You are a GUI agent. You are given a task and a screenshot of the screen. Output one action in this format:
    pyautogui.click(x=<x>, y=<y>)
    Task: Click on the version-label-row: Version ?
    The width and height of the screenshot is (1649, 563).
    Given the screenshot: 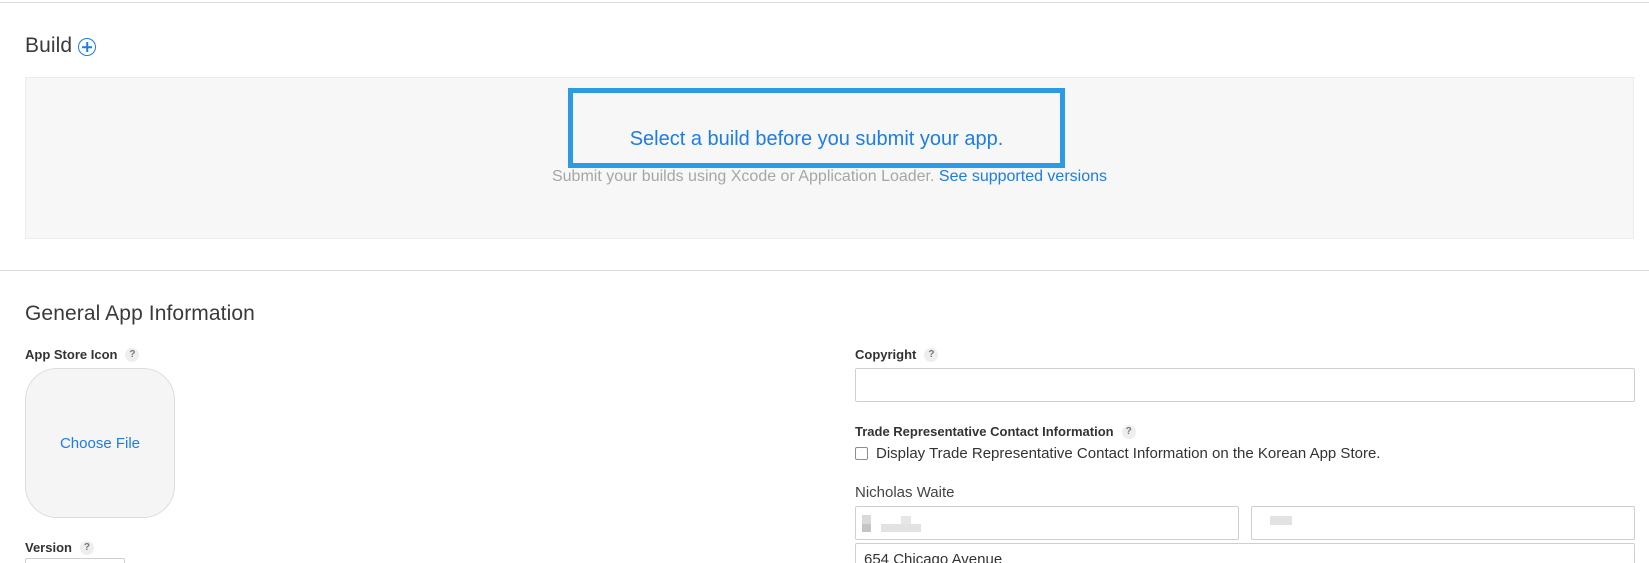 What is the action you would take?
    pyautogui.click(x=59, y=547)
    